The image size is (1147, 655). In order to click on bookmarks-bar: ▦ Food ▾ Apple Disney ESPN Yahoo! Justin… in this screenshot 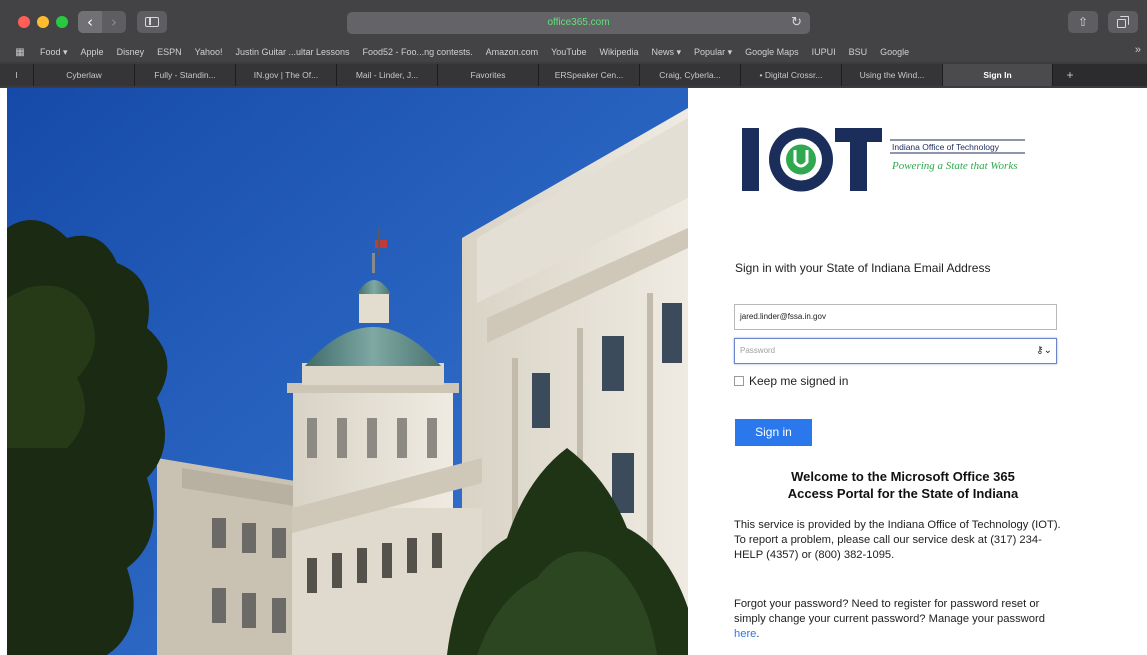, I will do `click(573, 52)`.